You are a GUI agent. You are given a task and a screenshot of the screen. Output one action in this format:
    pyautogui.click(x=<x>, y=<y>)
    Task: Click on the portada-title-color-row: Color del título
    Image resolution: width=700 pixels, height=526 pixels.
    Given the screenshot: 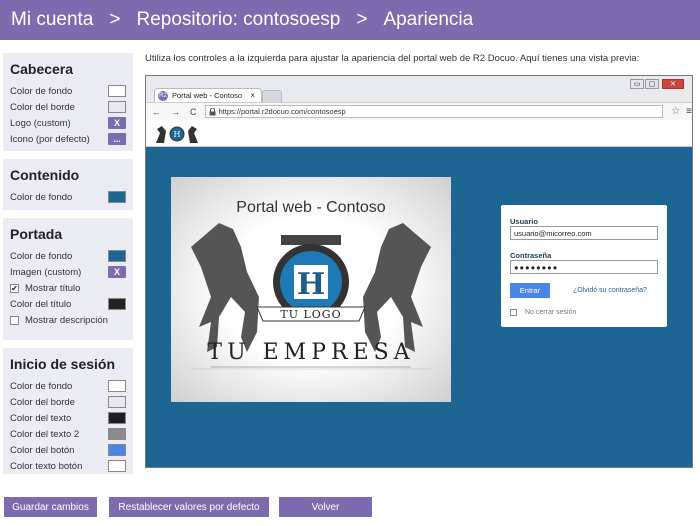 What is the action you would take?
    pyautogui.click(x=68, y=304)
    